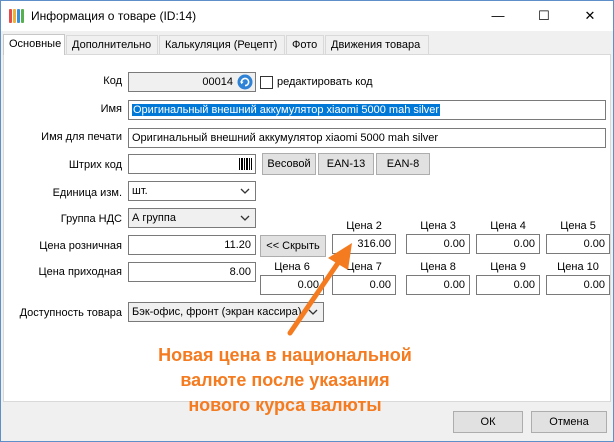 This screenshot has width=614, height=442. I want to click on price-7-field: 0.00, so click(364, 285).